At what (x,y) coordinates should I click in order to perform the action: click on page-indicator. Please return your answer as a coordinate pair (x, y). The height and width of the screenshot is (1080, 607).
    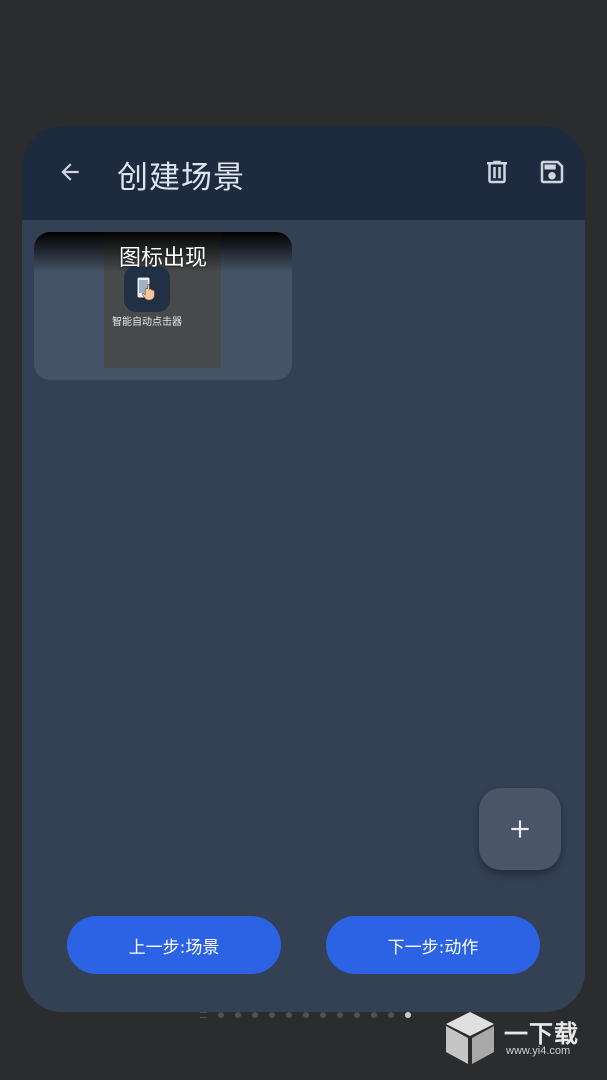
    Looking at the image, I should click on (305, 1015).